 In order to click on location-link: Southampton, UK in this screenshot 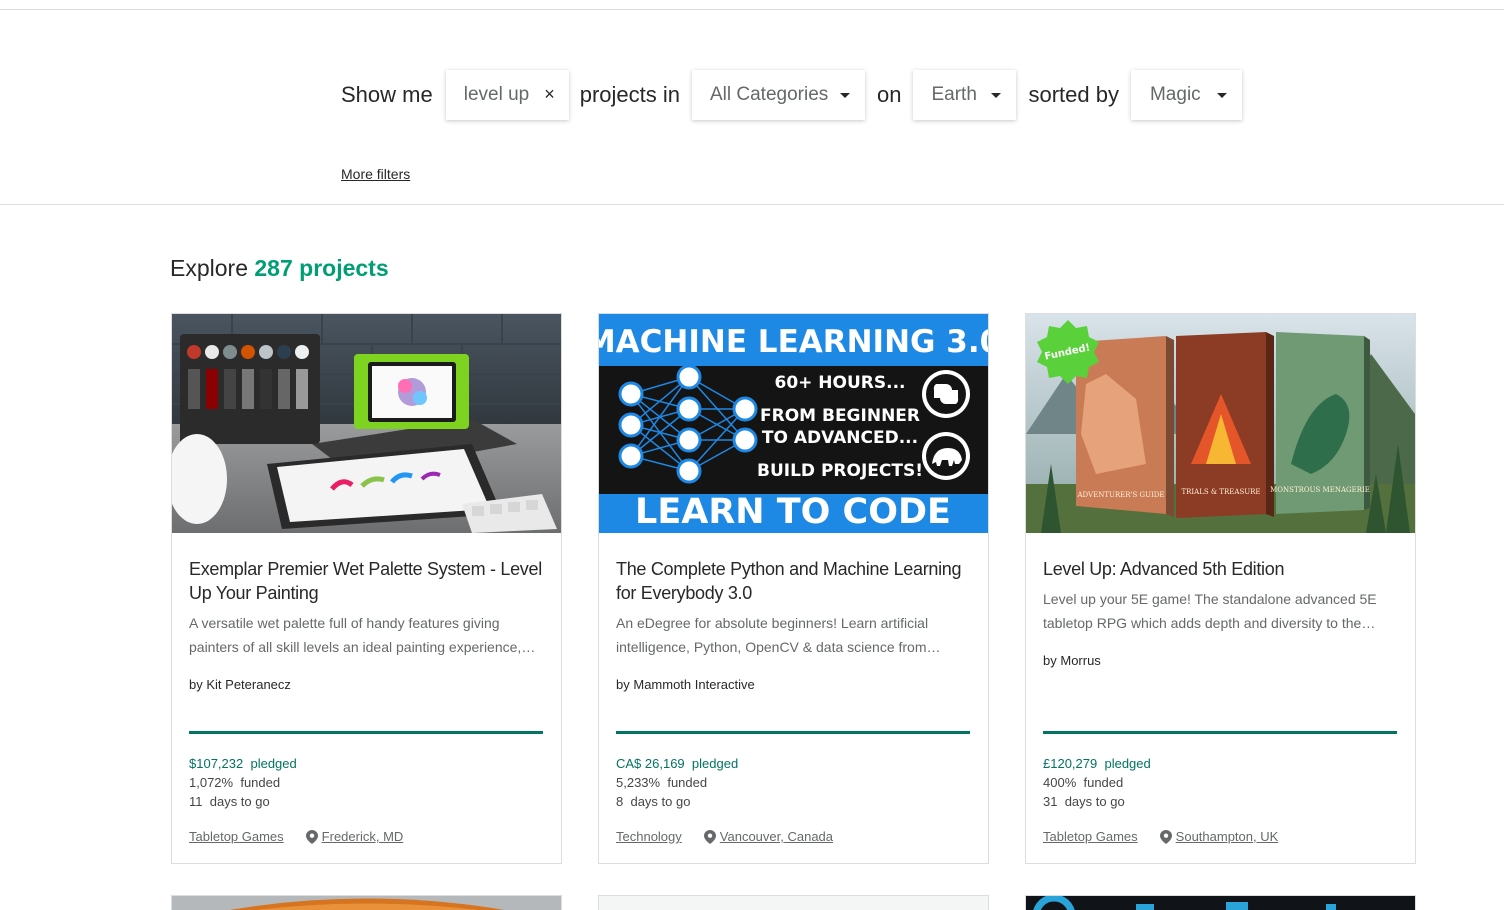, I will do `click(1227, 836)`.